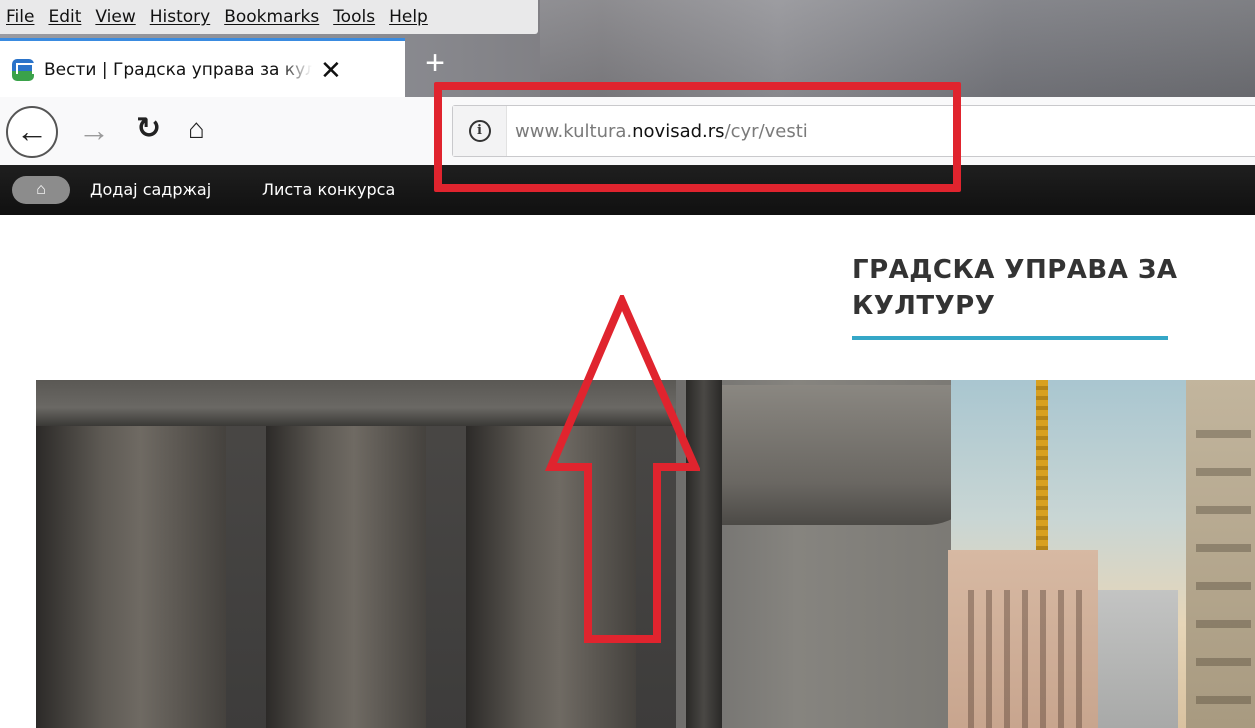  Describe the element at coordinates (331, 70) in the screenshot. I see `close-icon: ✕` at that location.